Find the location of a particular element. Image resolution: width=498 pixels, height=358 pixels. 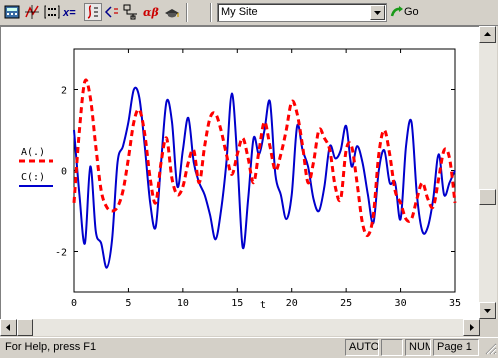

go-arrow-icon is located at coordinates (396, 11).